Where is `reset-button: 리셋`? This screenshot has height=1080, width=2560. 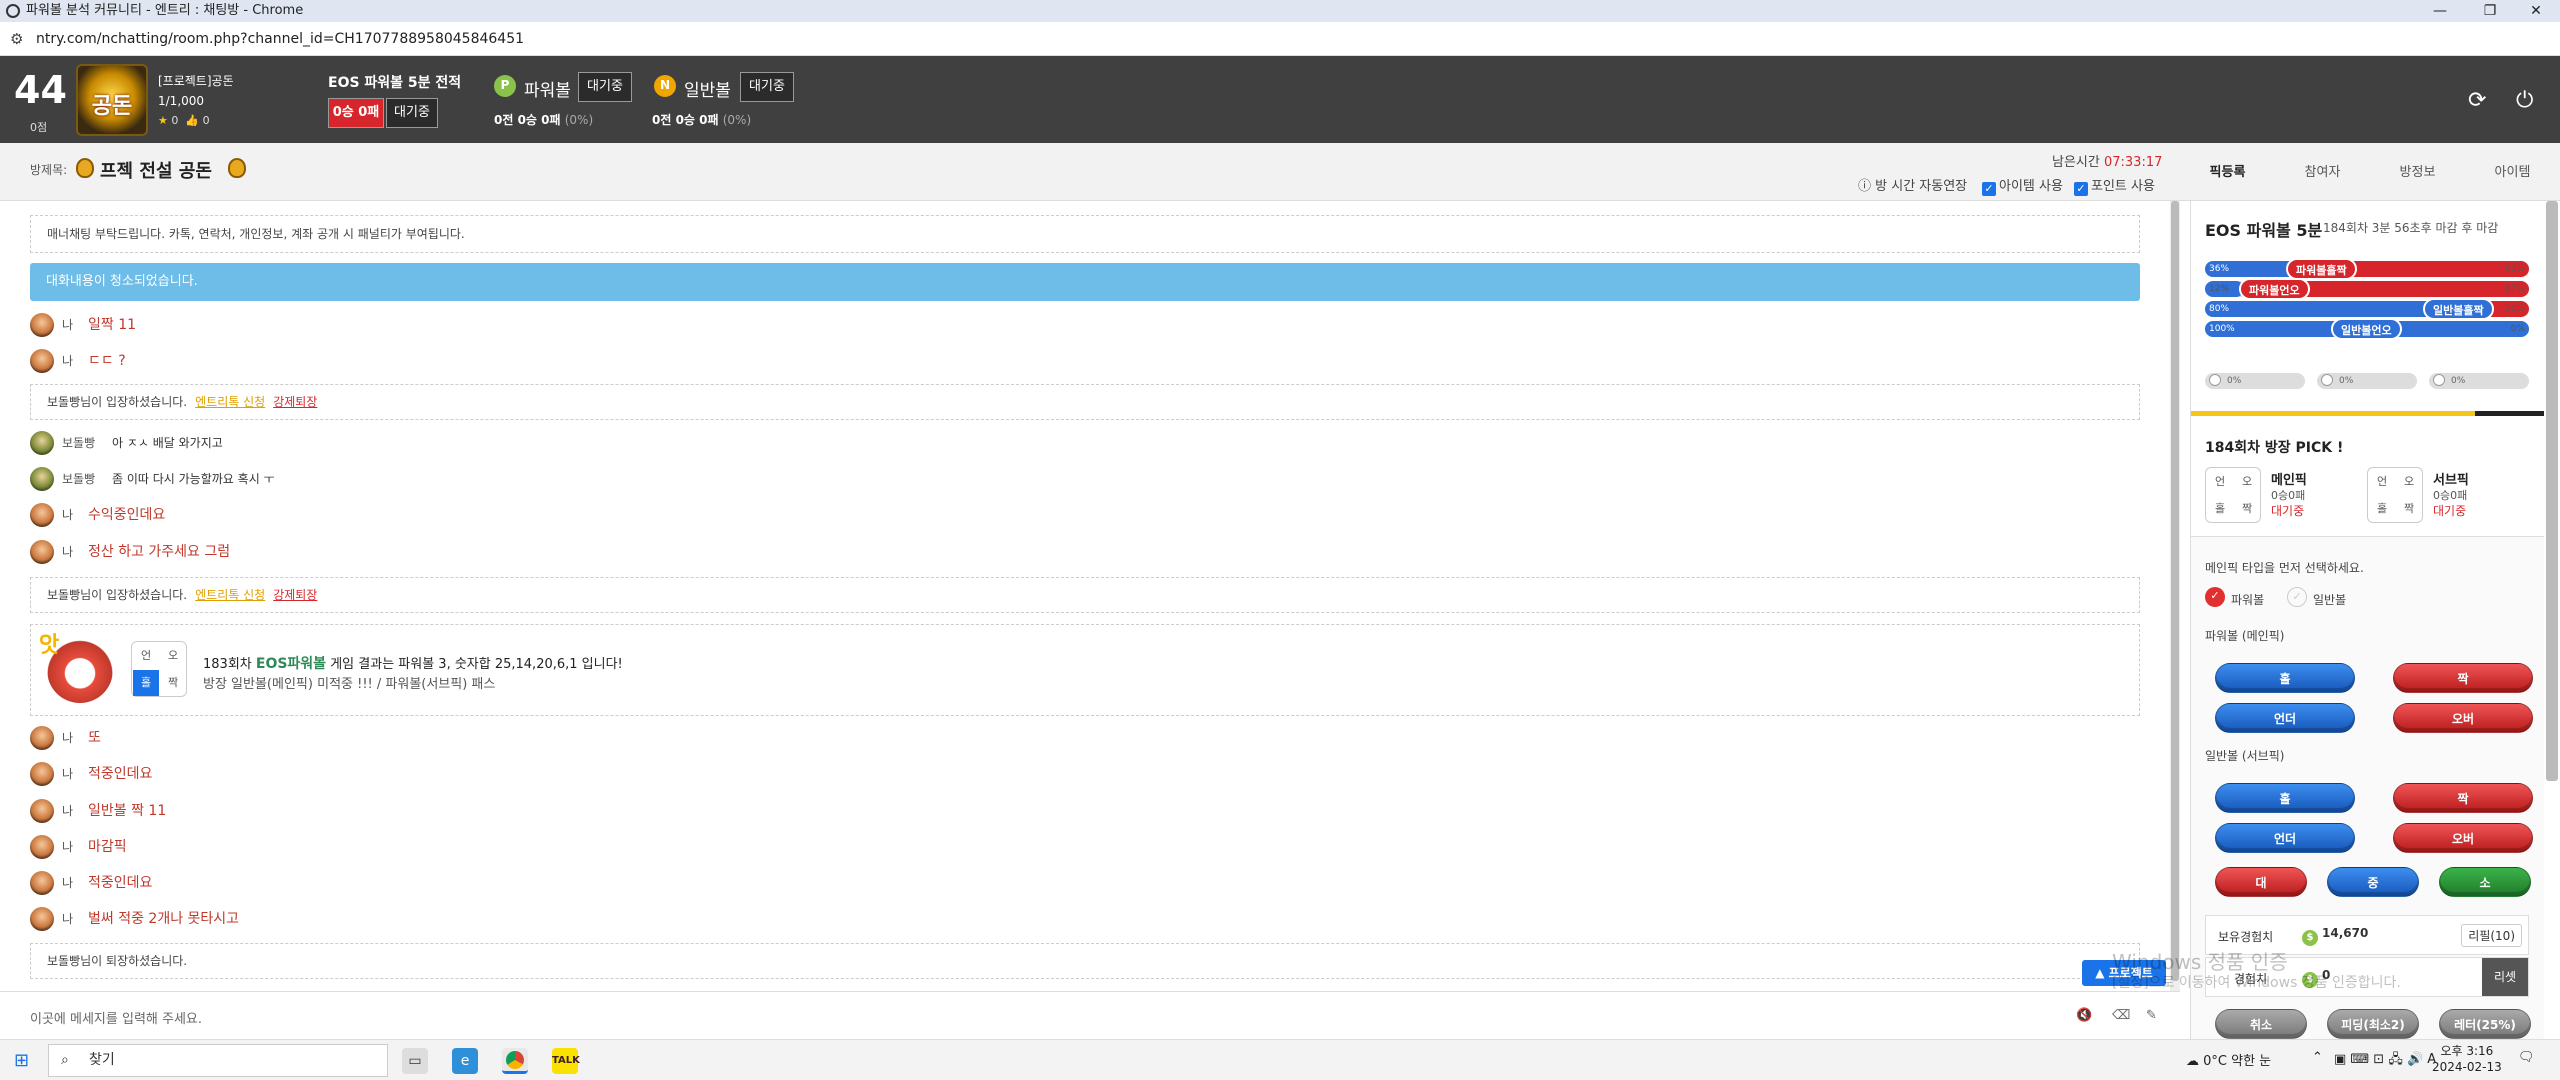 reset-button: 리셋 is located at coordinates (2505, 977).